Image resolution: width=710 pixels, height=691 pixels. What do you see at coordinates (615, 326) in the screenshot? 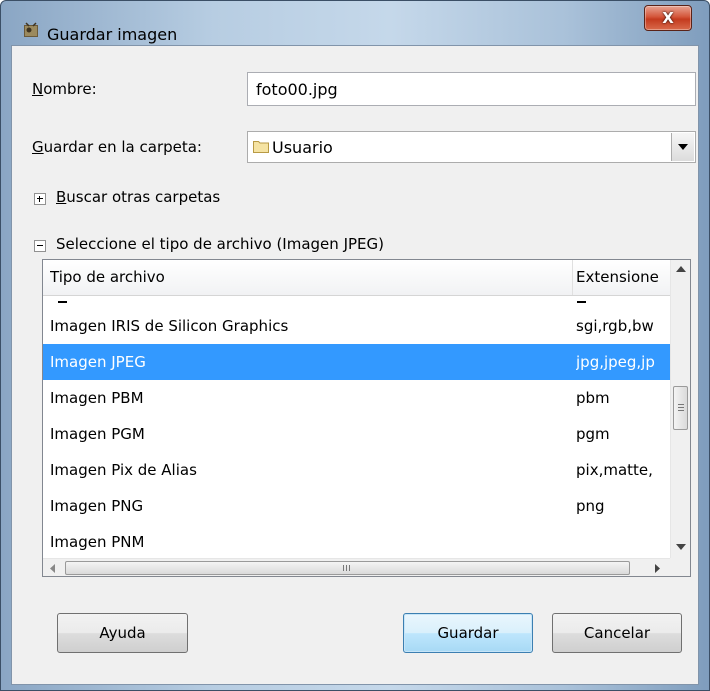
I see `file-type-ext: sgi,rgb,bw` at bounding box center [615, 326].